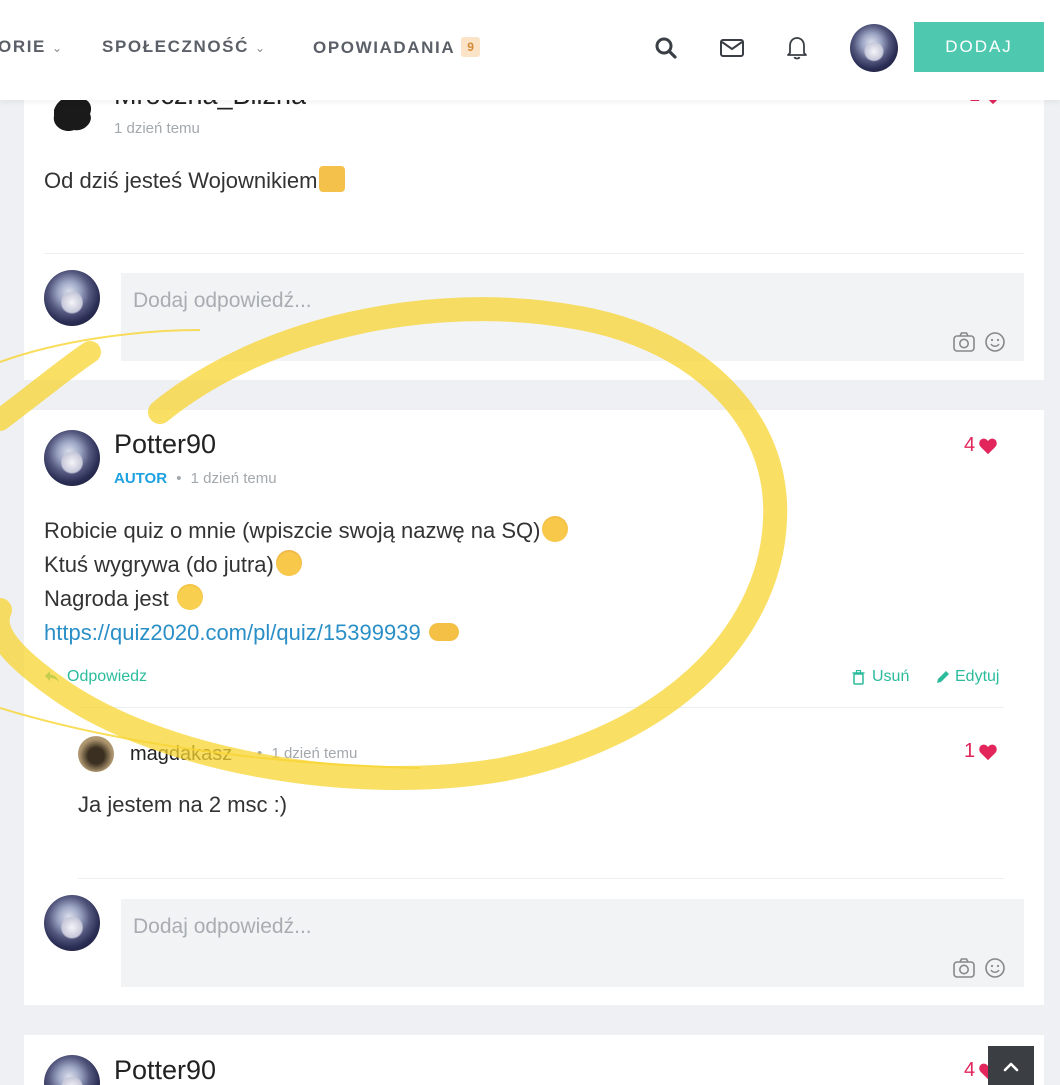 The height and width of the screenshot is (1085, 1060). I want to click on like-button: 4, so click(981, 445).